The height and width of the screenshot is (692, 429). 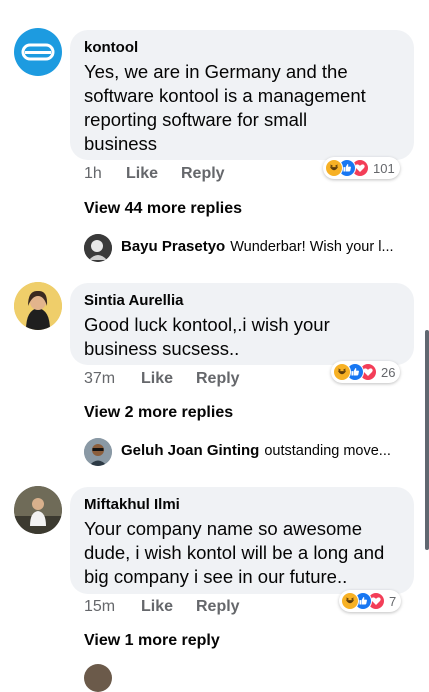 What do you see at coordinates (384, 168) in the screenshot?
I see `reaction-count: 101` at bounding box center [384, 168].